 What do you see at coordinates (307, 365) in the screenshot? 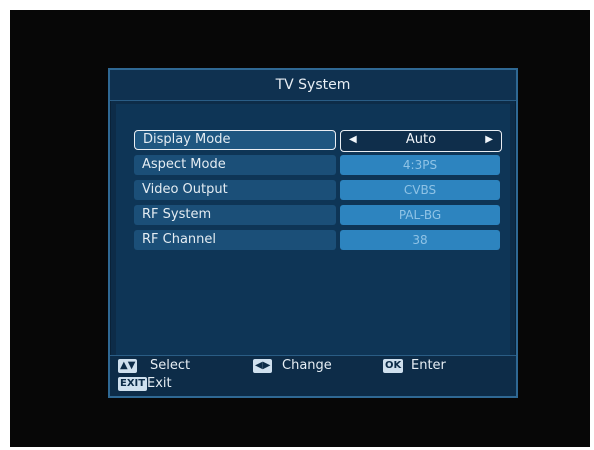
I see `change-hint: Change` at bounding box center [307, 365].